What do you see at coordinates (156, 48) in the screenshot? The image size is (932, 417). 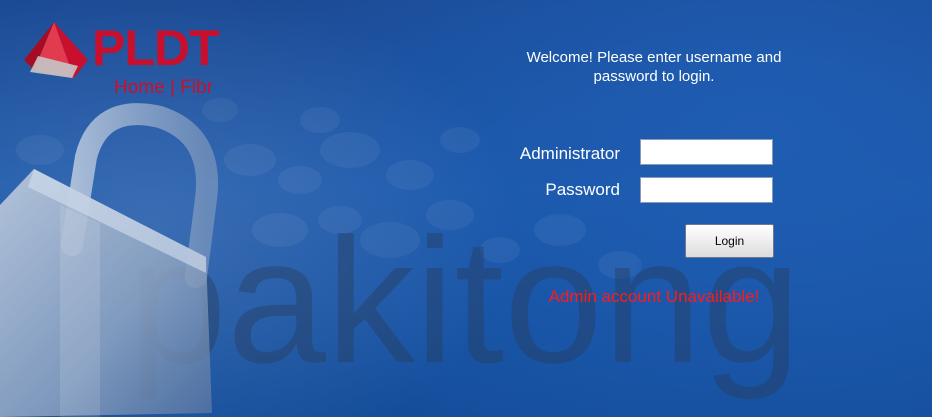 I see `brand-name: PLDT` at bounding box center [156, 48].